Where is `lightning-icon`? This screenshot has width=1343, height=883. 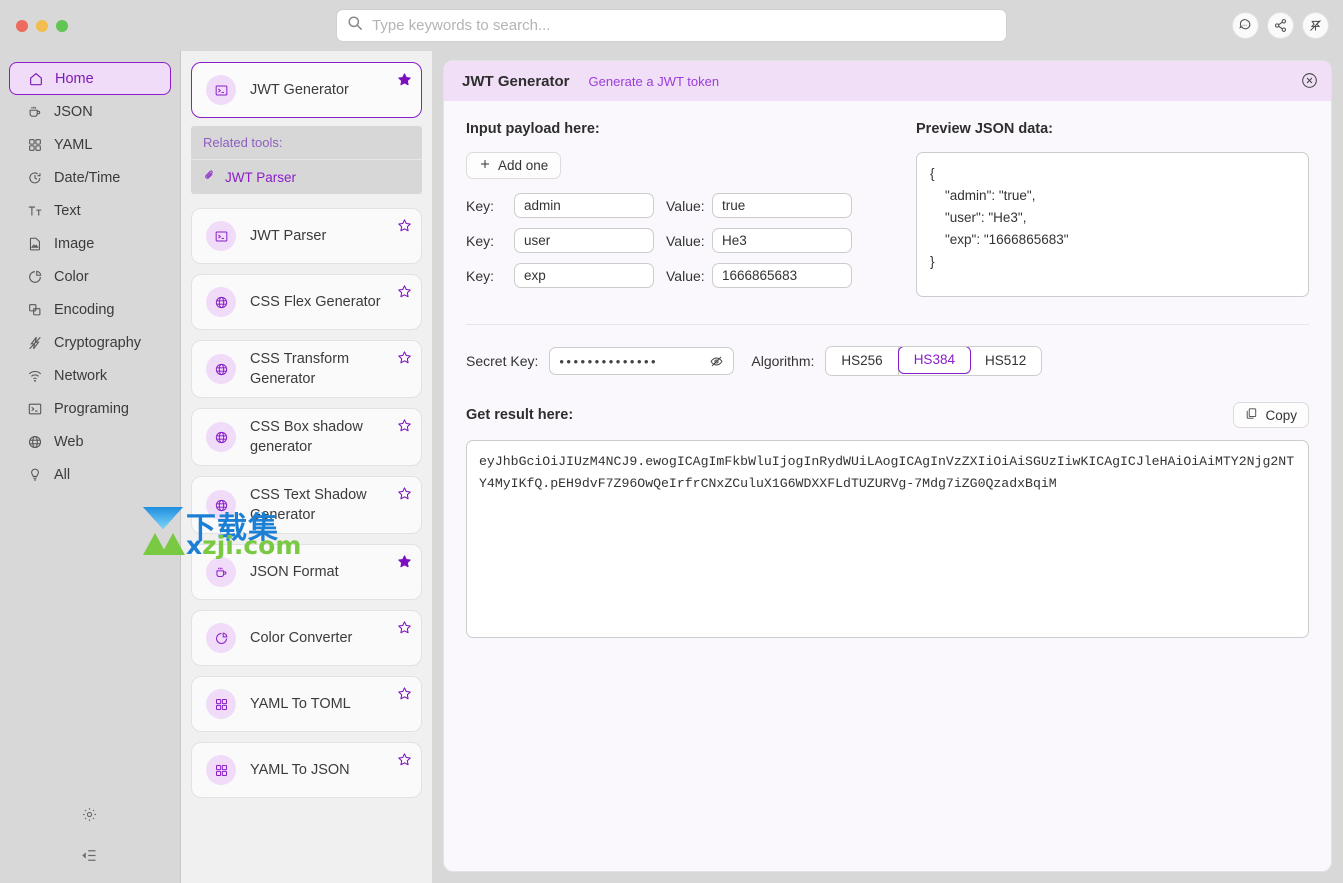
lightning-icon is located at coordinates (34, 342).